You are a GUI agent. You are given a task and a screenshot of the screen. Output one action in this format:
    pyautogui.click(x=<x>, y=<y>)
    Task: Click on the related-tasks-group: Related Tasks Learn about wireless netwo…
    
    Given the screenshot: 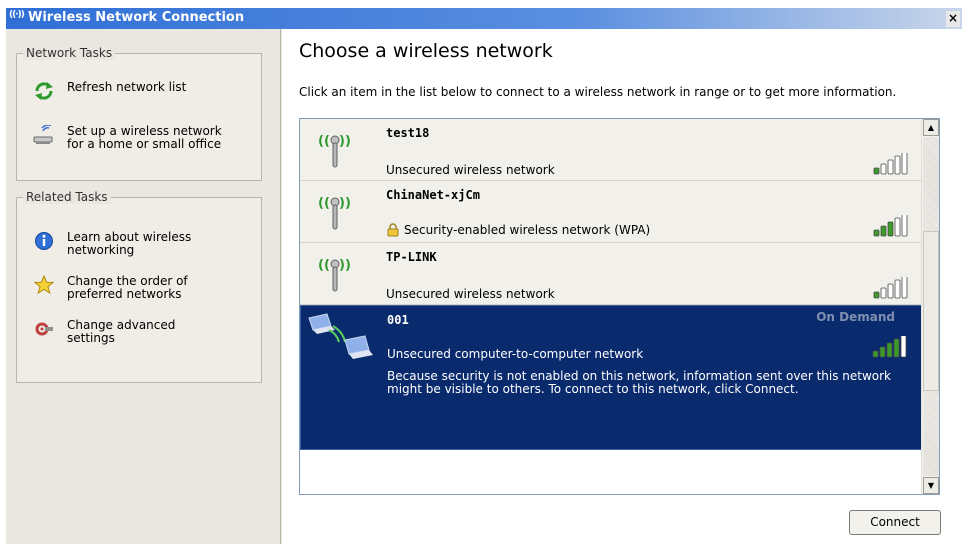 What is the action you would take?
    pyautogui.click(x=139, y=286)
    